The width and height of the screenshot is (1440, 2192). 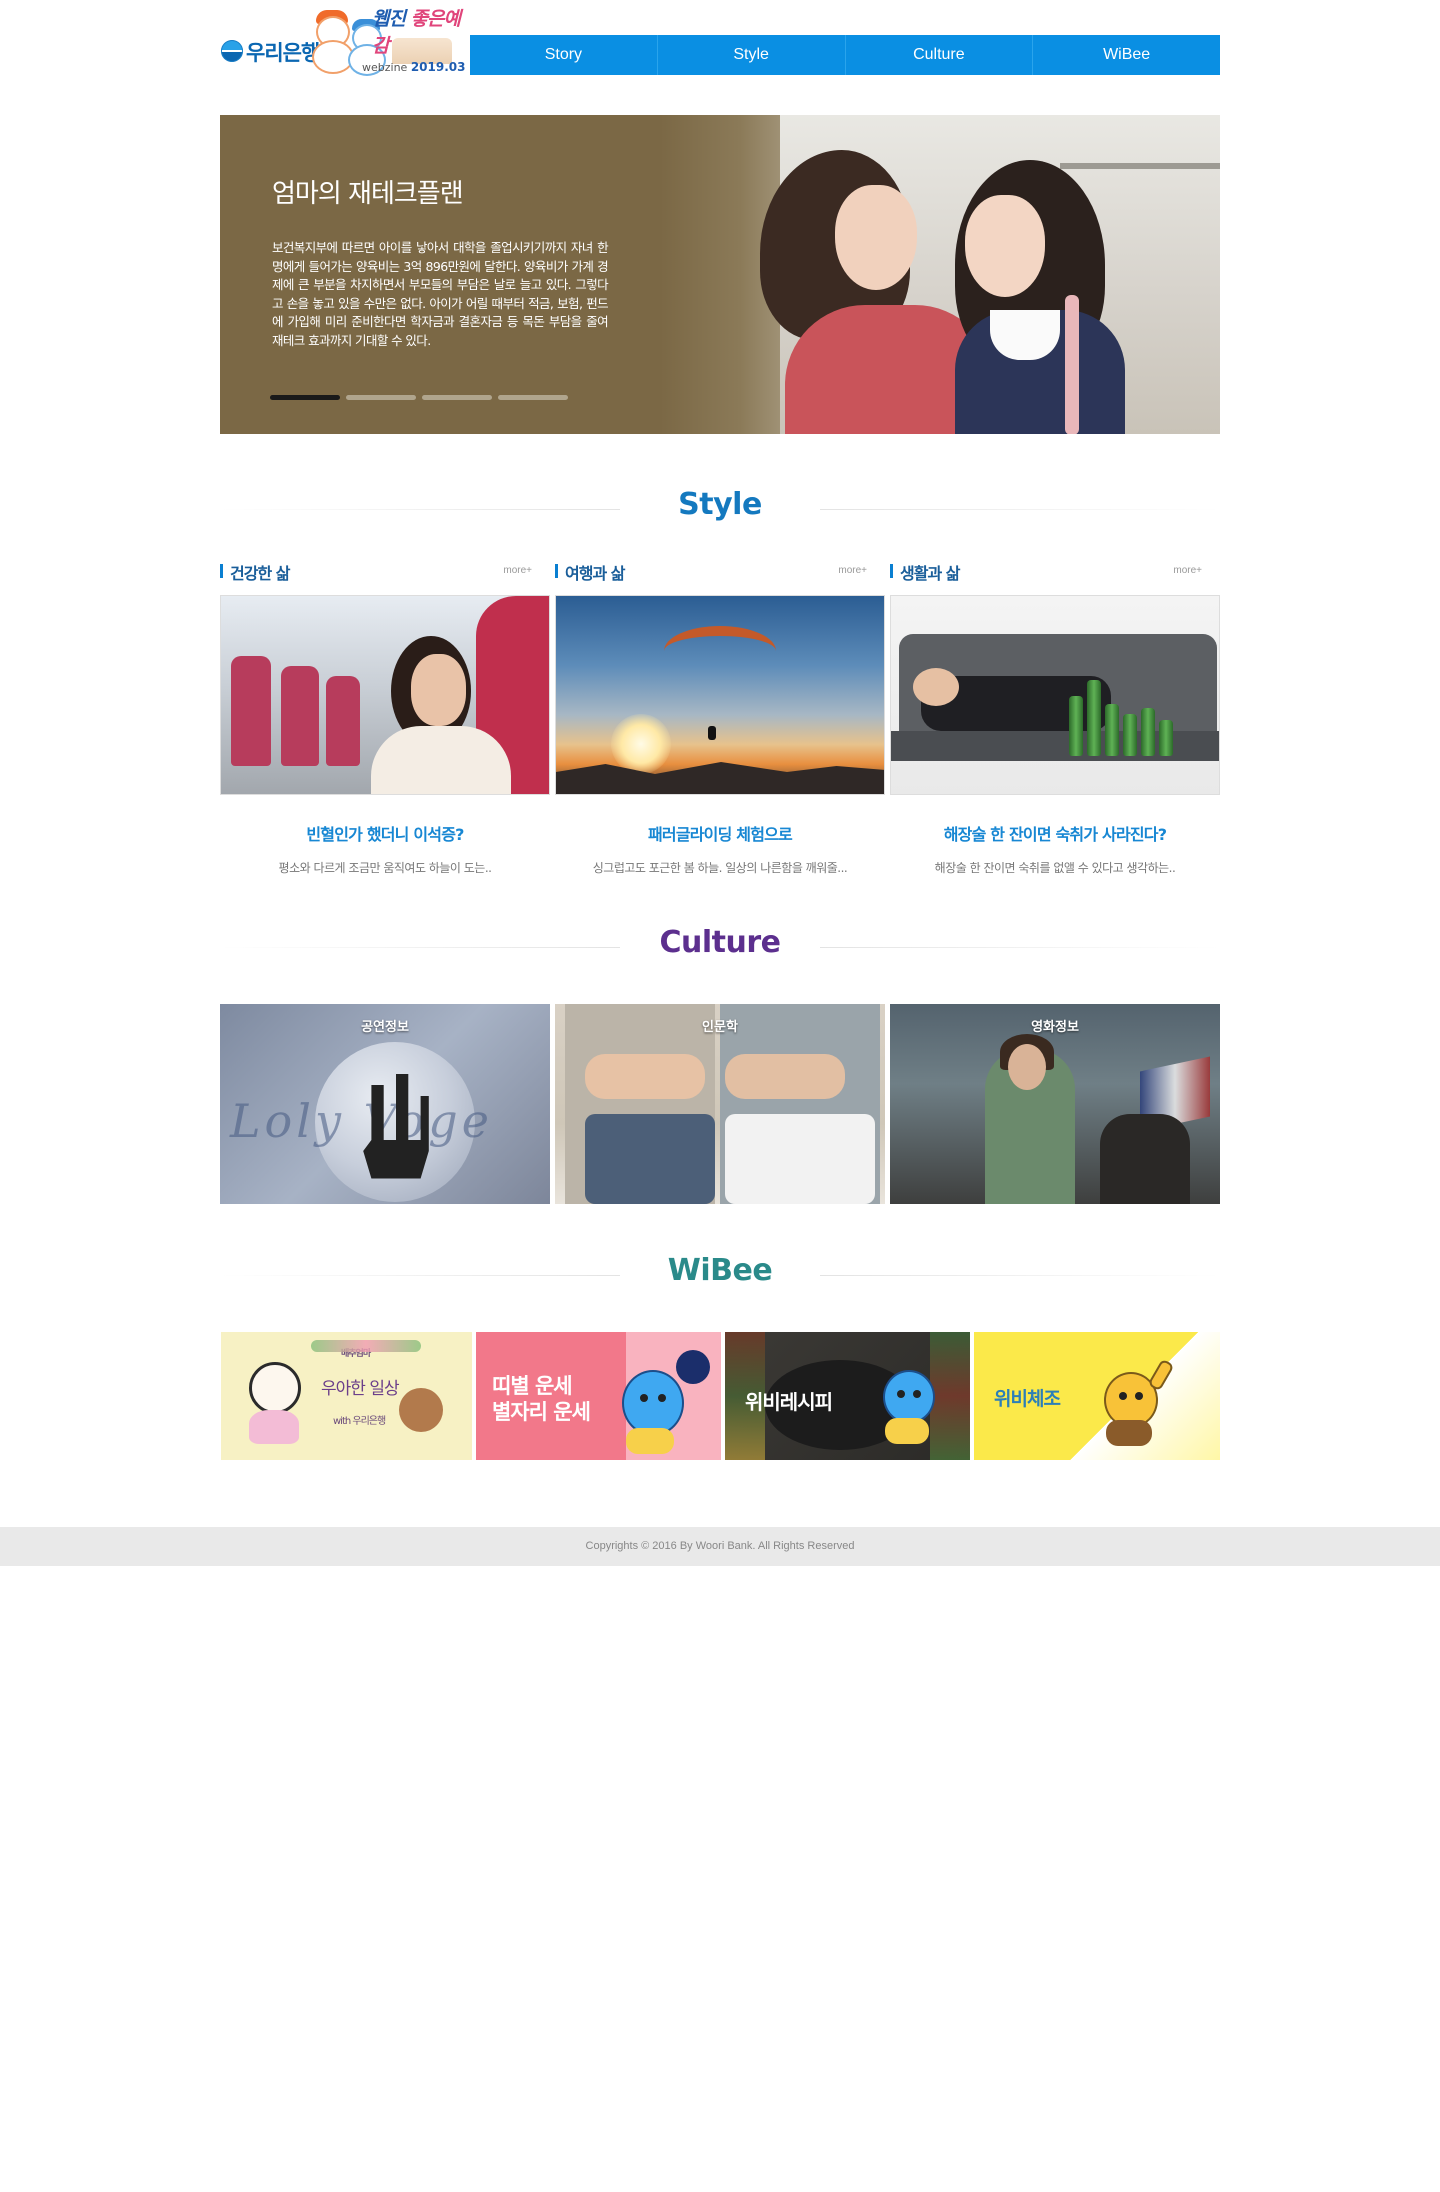 I want to click on nav-item-wibee: WiBee, so click(x=1126, y=55).